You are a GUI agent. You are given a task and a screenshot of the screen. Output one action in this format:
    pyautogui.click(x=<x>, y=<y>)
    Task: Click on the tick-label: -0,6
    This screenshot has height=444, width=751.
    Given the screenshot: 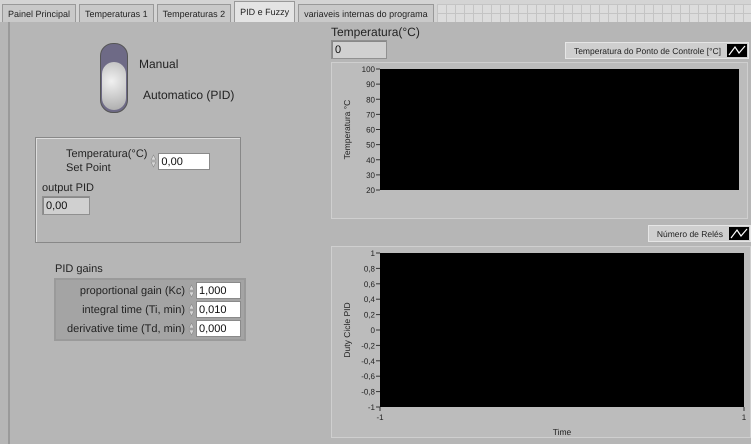 What is the action you would take?
    pyautogui.click(x=368, y=377)
    